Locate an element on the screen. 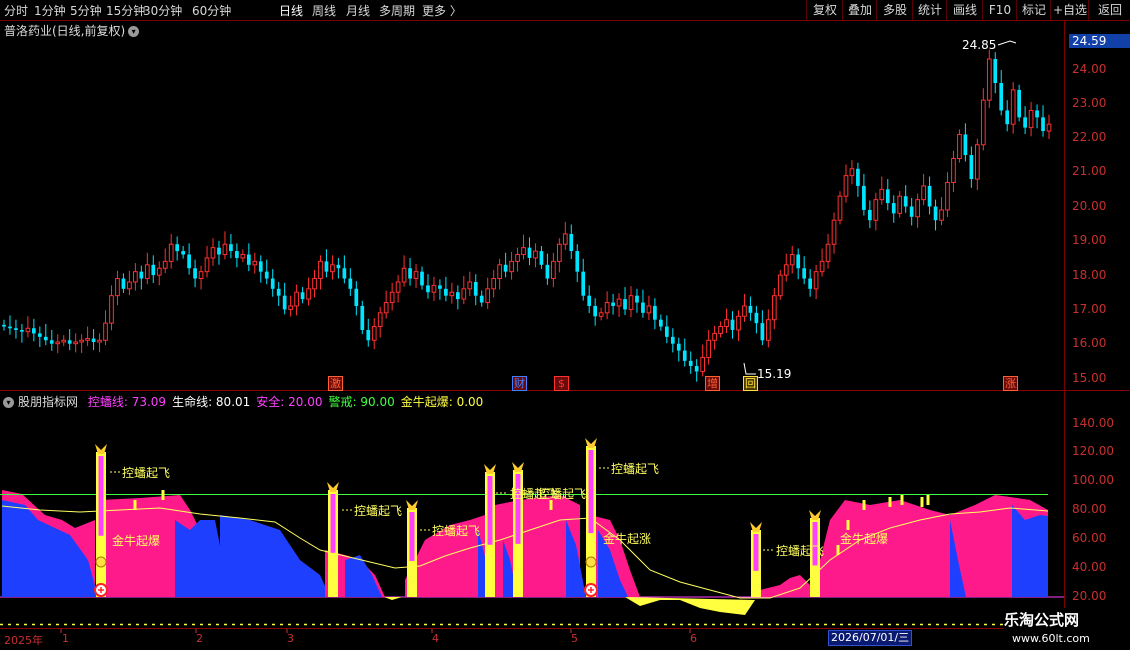  timeframe-1: 1分钟 is located at coordinates (50, 10).